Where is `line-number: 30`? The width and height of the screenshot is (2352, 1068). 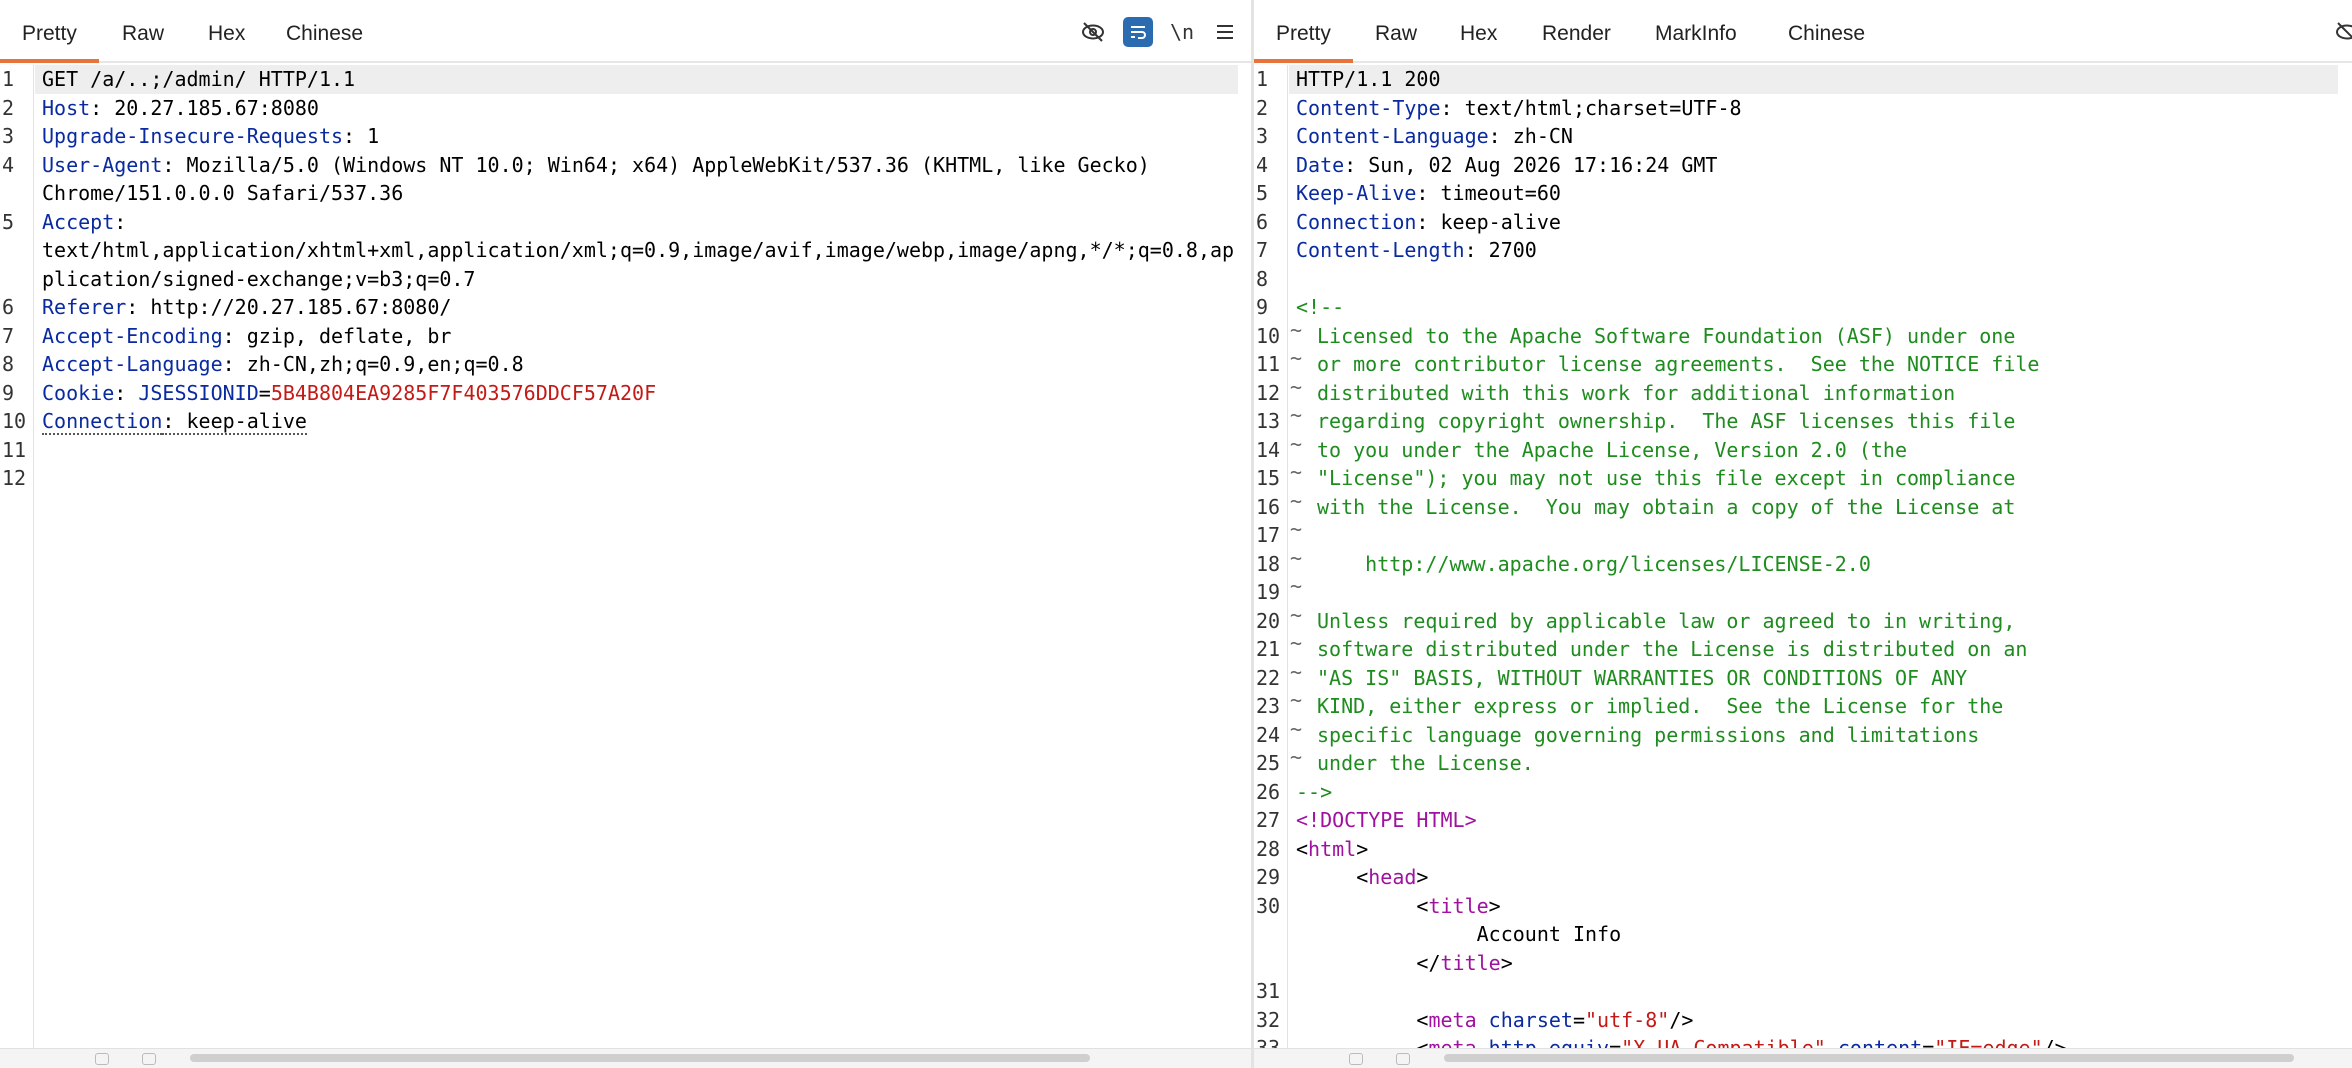
line-number: 30 is located at coordinates (1268, 905).